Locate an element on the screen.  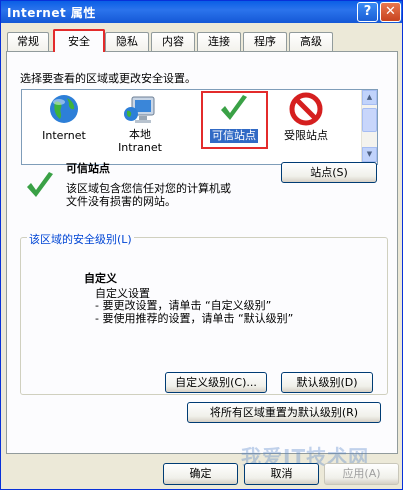
default-level-button: 默认级别(D) is located at coordinates (327, 382).